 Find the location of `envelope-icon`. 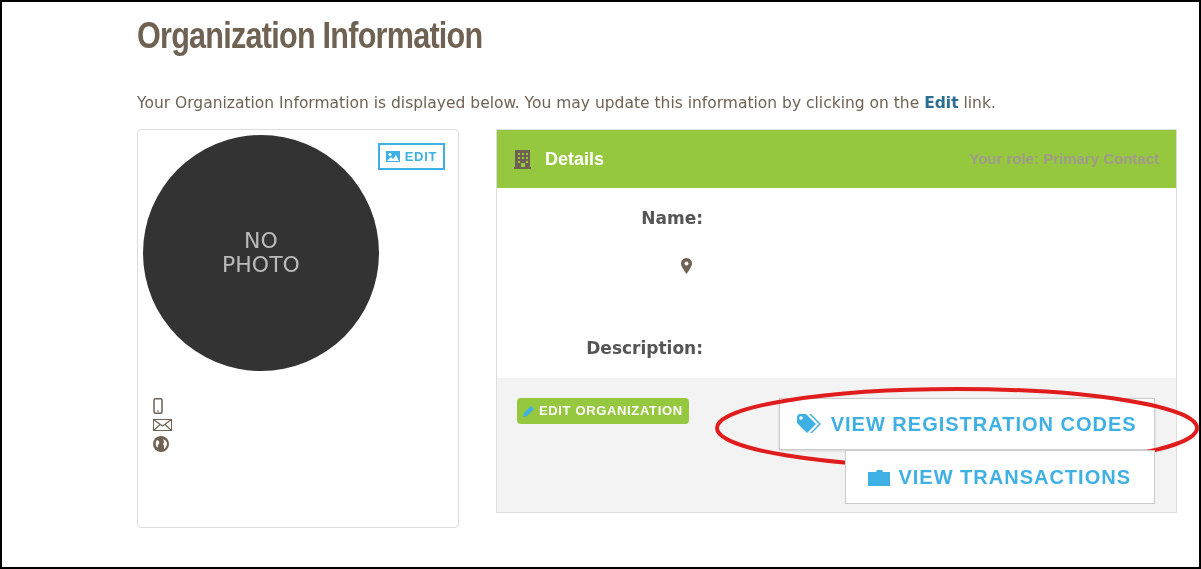

envelope-icon is located at coordinates (162, 425).